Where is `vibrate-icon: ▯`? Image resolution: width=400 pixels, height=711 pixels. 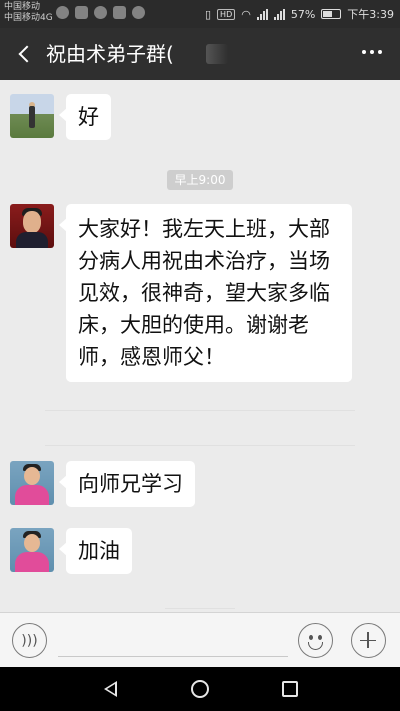
vibrate-icon: ▯ is located at coordinates (208, 14).